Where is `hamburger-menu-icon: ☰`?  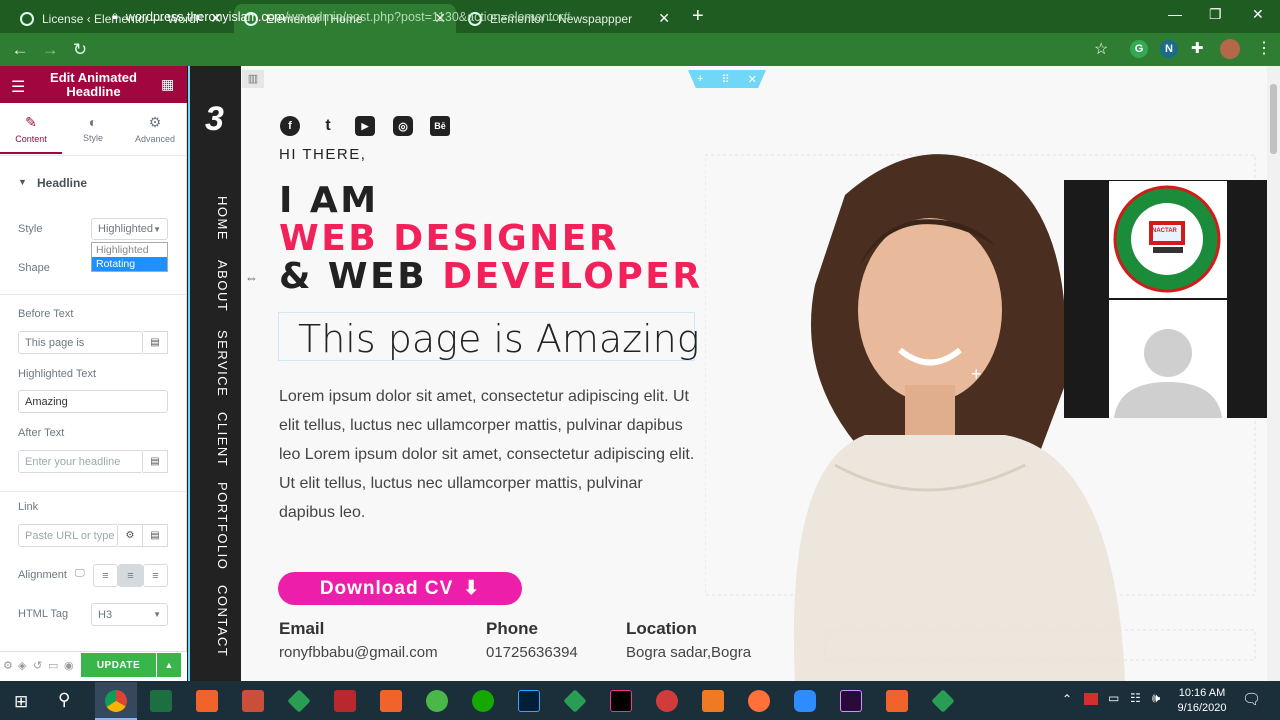
hamburger-menu-icon: ☰ is located at coordinates (18, 87).